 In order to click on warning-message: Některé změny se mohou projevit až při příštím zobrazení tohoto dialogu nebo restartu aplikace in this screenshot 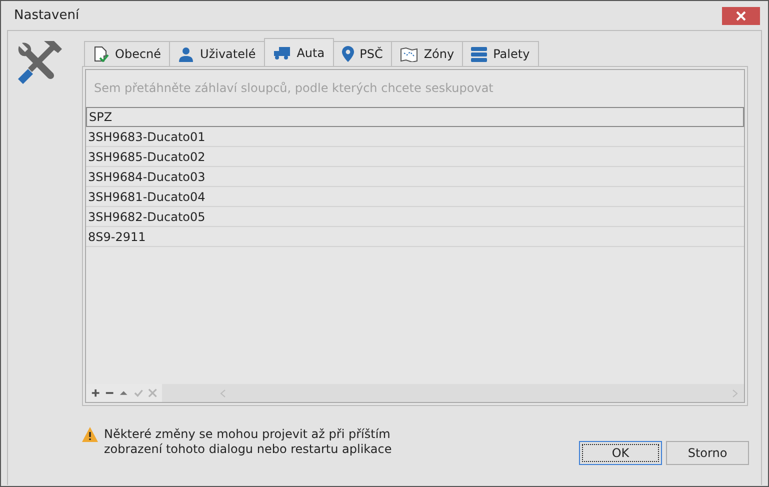, I will do `click(248, 442)`.